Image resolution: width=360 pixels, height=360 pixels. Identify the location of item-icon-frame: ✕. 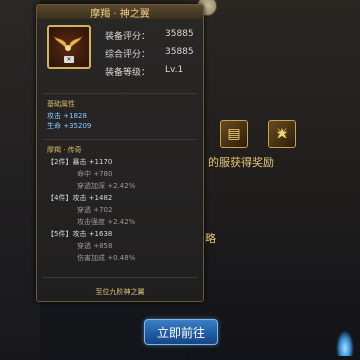
(69, 47).